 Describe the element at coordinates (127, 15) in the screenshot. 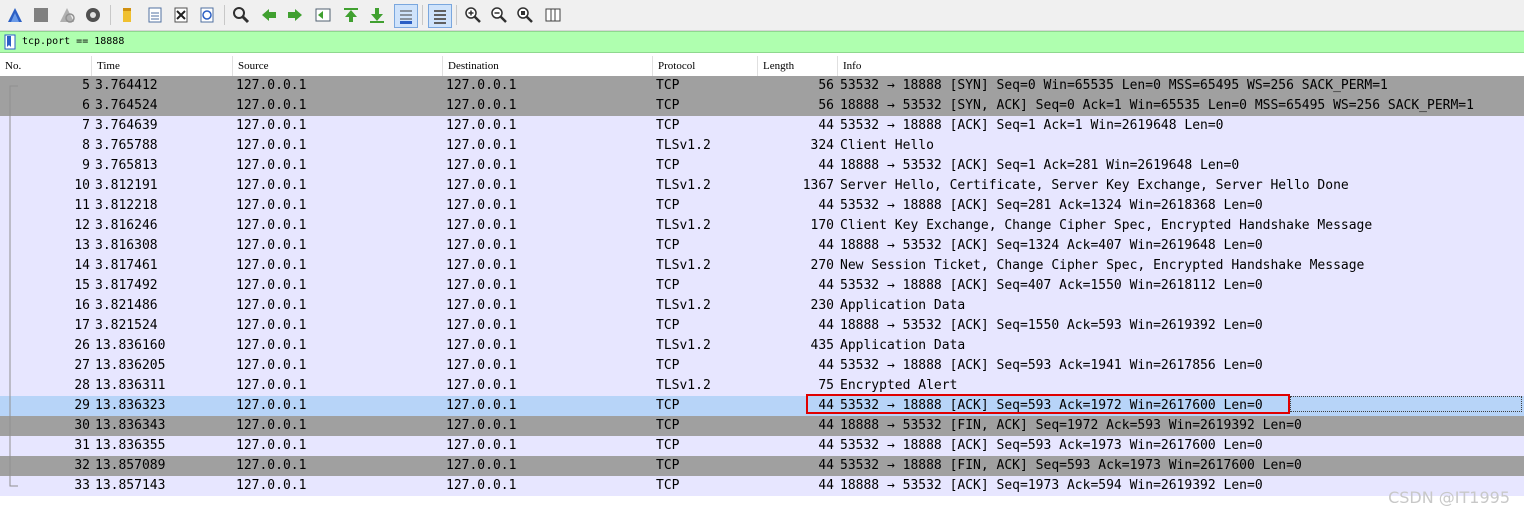

I see `open-file-icon` at that location.